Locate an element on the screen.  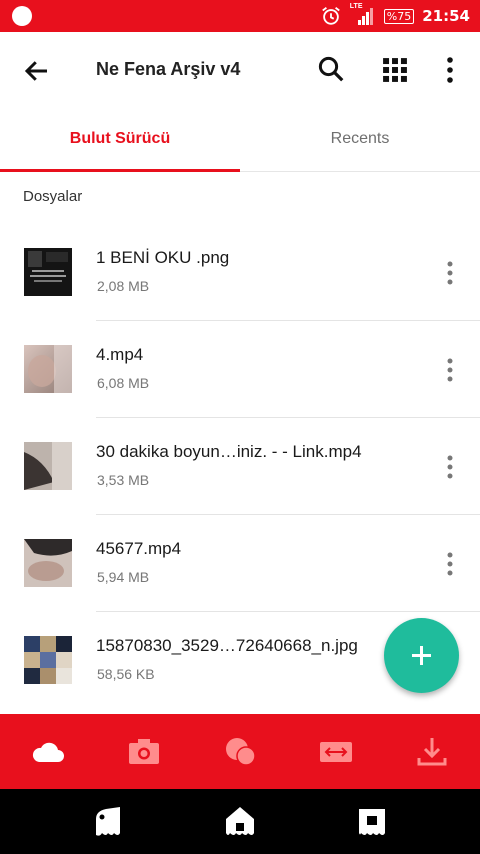
chat-icon is located at coordinates (240, 752).